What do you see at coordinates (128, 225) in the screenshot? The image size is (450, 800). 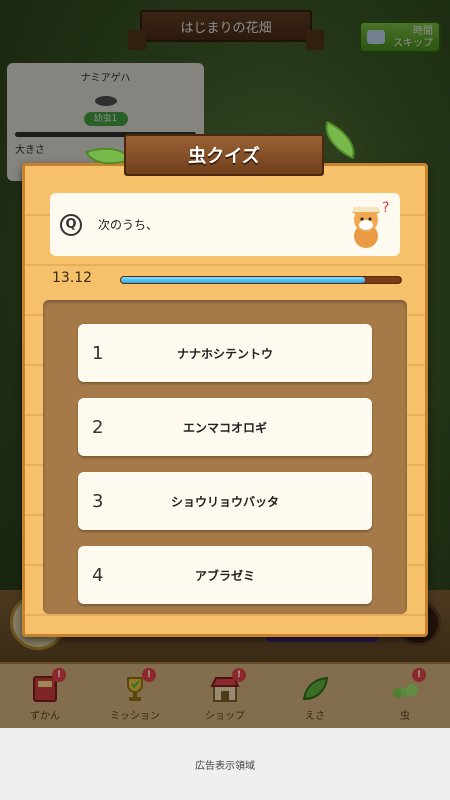 I see `question-text: 次のうち、` at bounding box center [128, 225].